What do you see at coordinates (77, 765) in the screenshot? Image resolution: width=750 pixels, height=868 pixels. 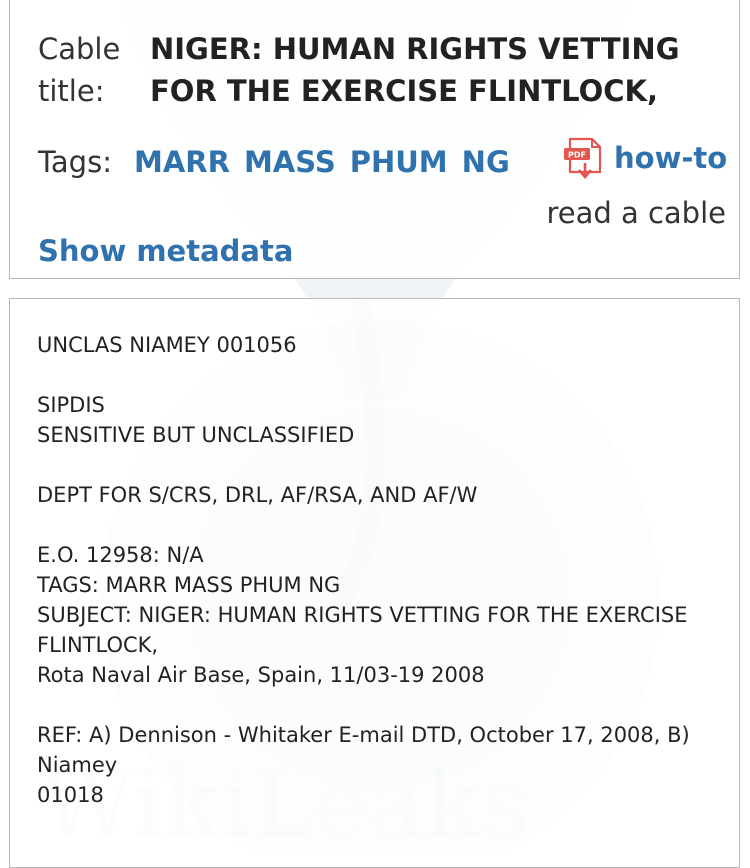 I see `cable-line: Niamey` at bounding box center [77, 765].